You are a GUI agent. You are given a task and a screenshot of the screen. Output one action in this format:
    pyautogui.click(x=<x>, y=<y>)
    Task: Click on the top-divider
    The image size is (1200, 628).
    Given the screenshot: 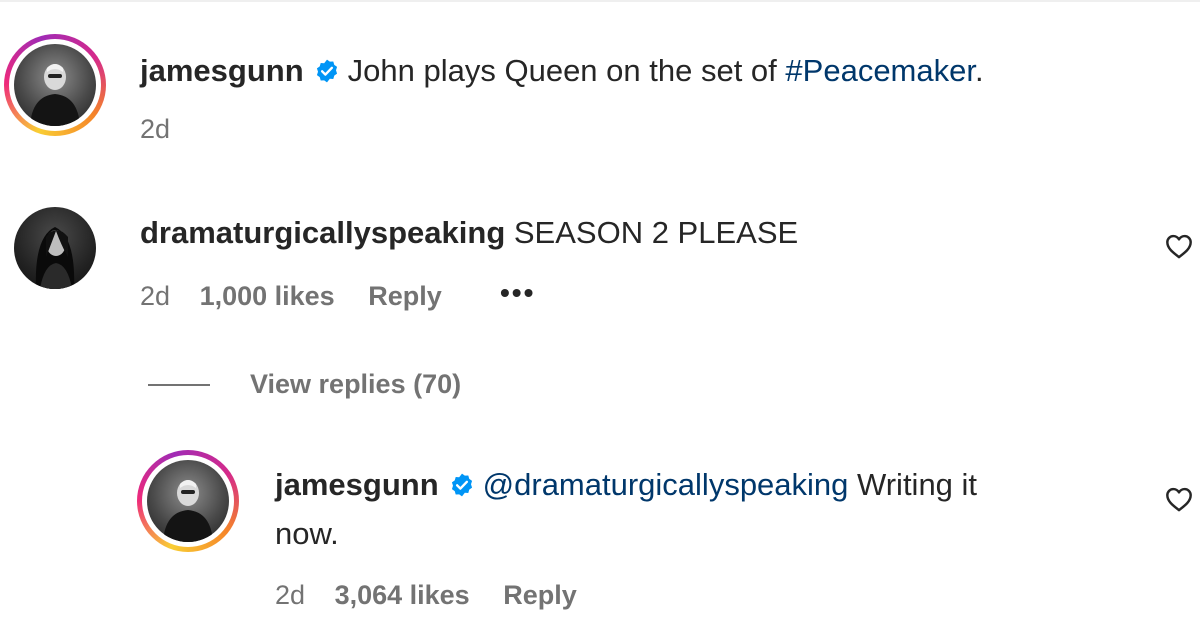 What is the action you would take?
    pyautogui.click(x=600, y=1)
    